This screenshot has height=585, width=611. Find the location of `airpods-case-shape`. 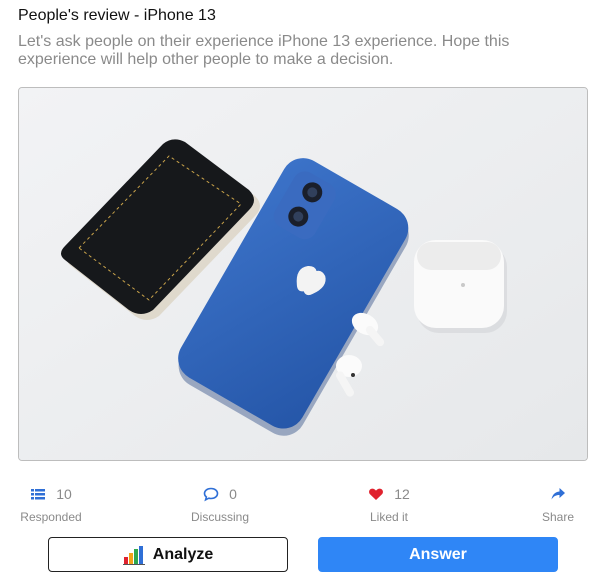

airpods-case-shape is located at coordinates (460, 286).